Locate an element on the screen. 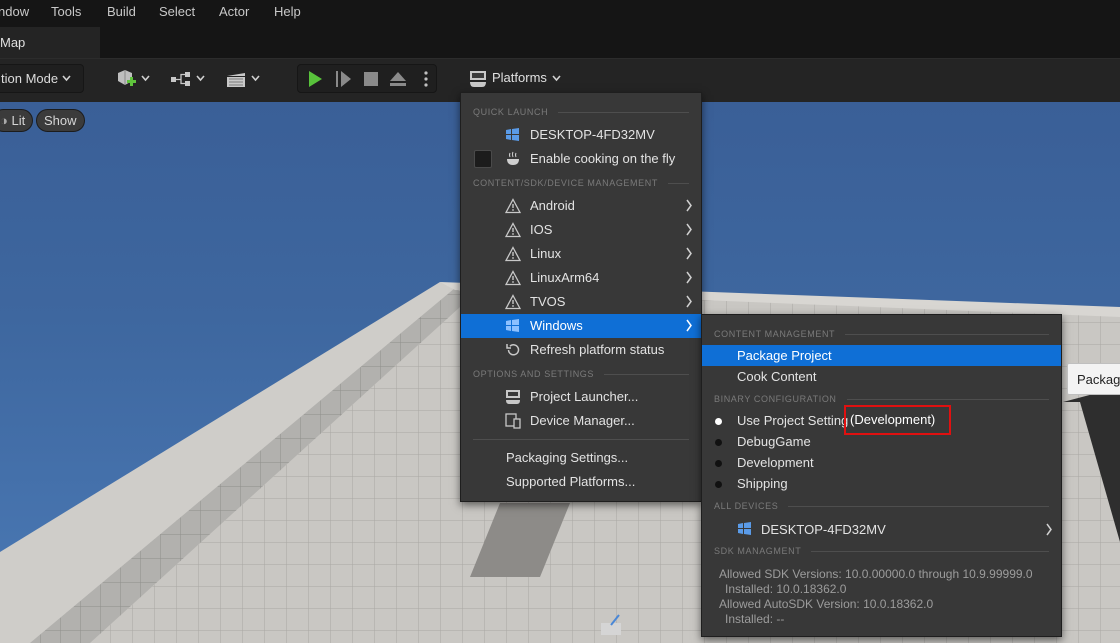  autosdk-installed: Installed: -- is located at coordinates (755, 619).